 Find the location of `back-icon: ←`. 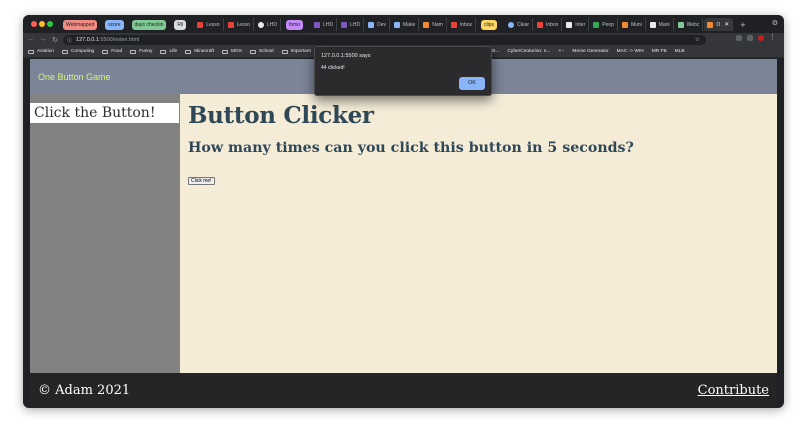

back-icon: ← is located at coordinates (31, 39).